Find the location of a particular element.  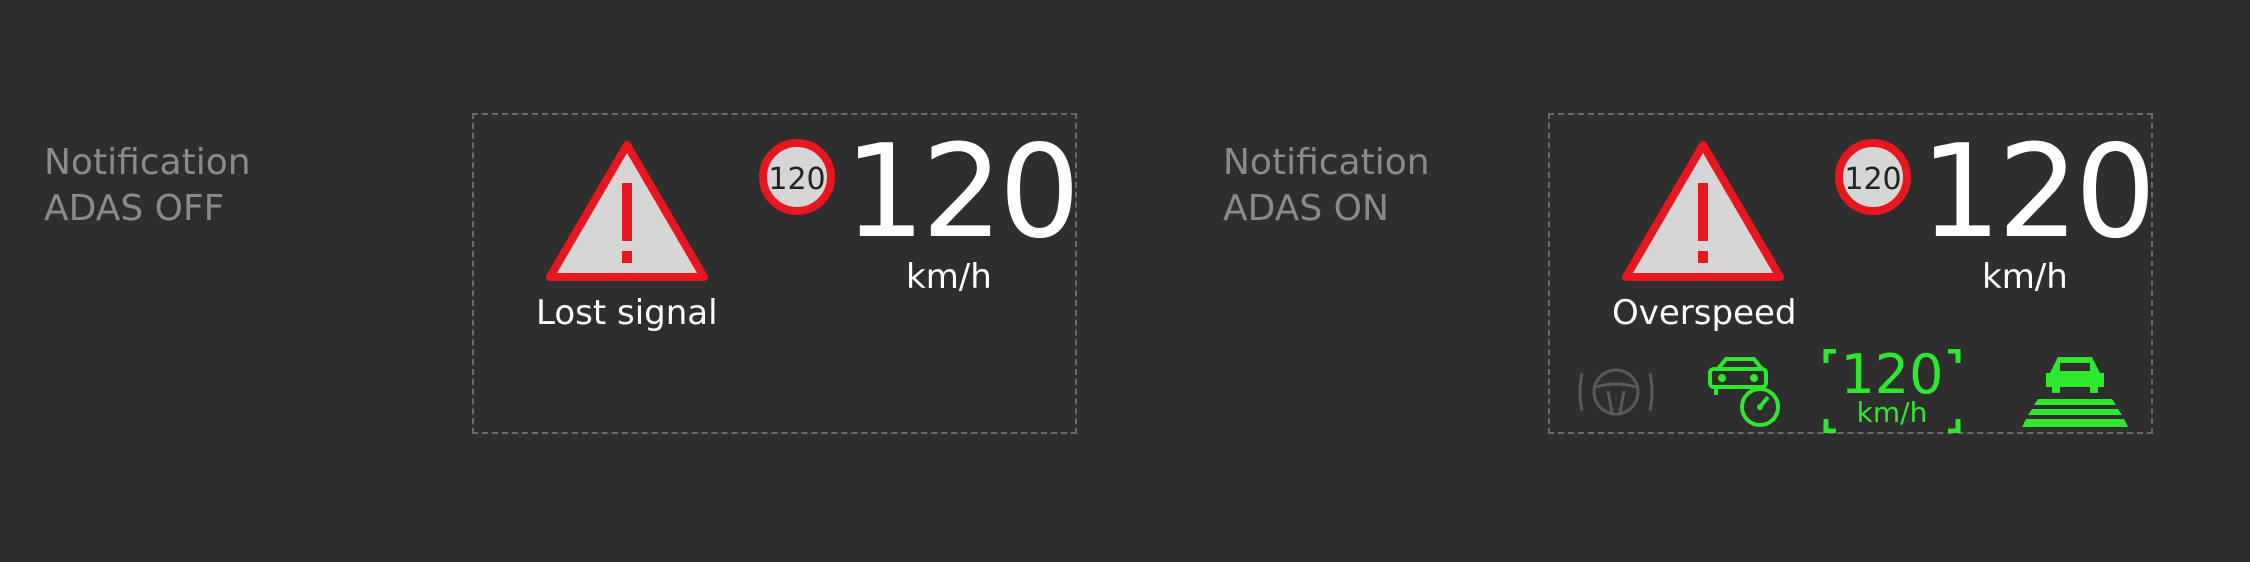

adas-on-label-line1: Notification is located at coordinates (1326, 162).